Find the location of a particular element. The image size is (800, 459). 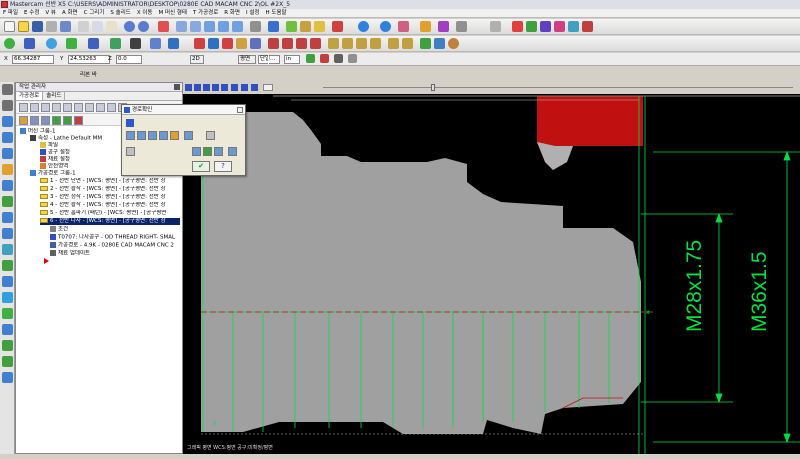

pencil-icon is located at coordinates (425, 26).